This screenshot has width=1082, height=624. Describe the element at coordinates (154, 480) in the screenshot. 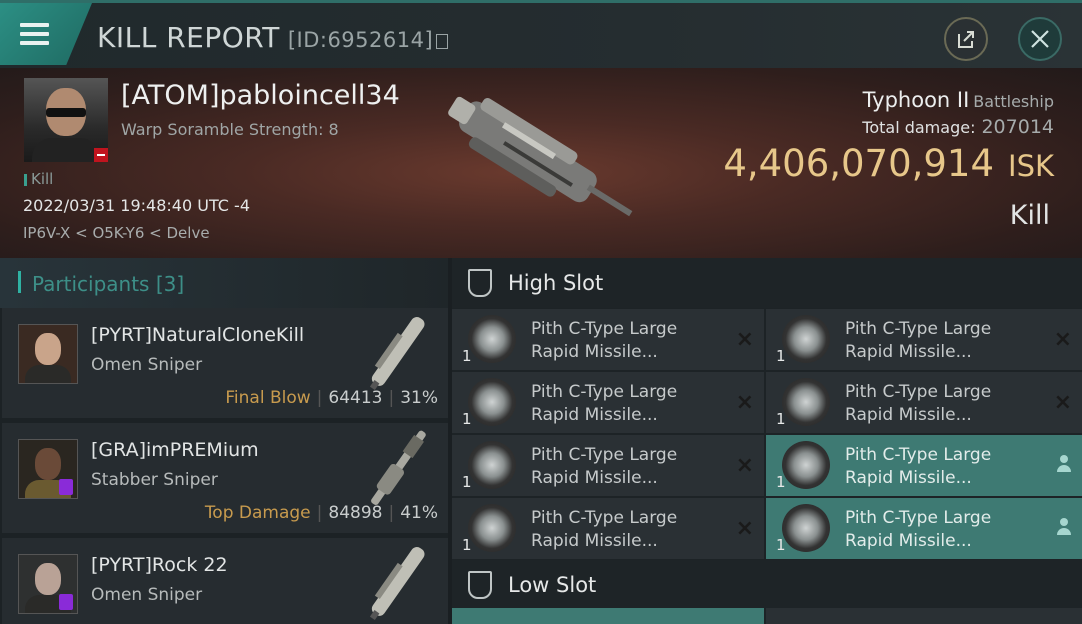

I see `participant-ship: Stabber Sniper` at that location.